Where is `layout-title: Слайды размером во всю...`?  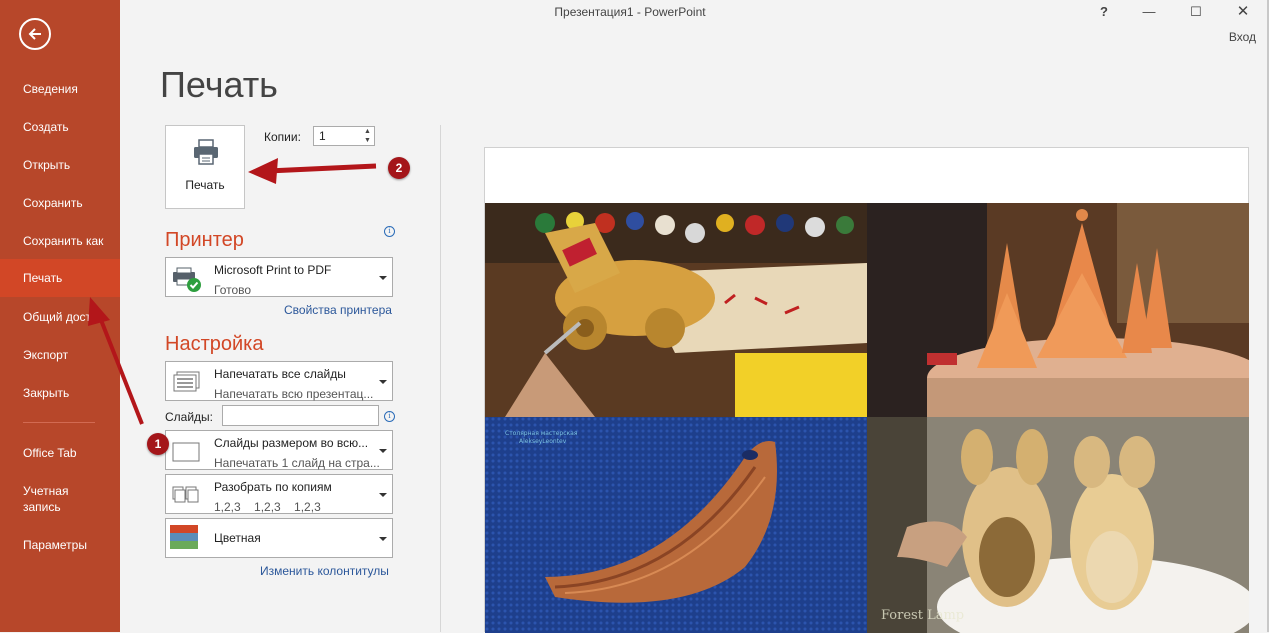 layout-title: Слайды размером во всю... is located at coordinates (291, 443).